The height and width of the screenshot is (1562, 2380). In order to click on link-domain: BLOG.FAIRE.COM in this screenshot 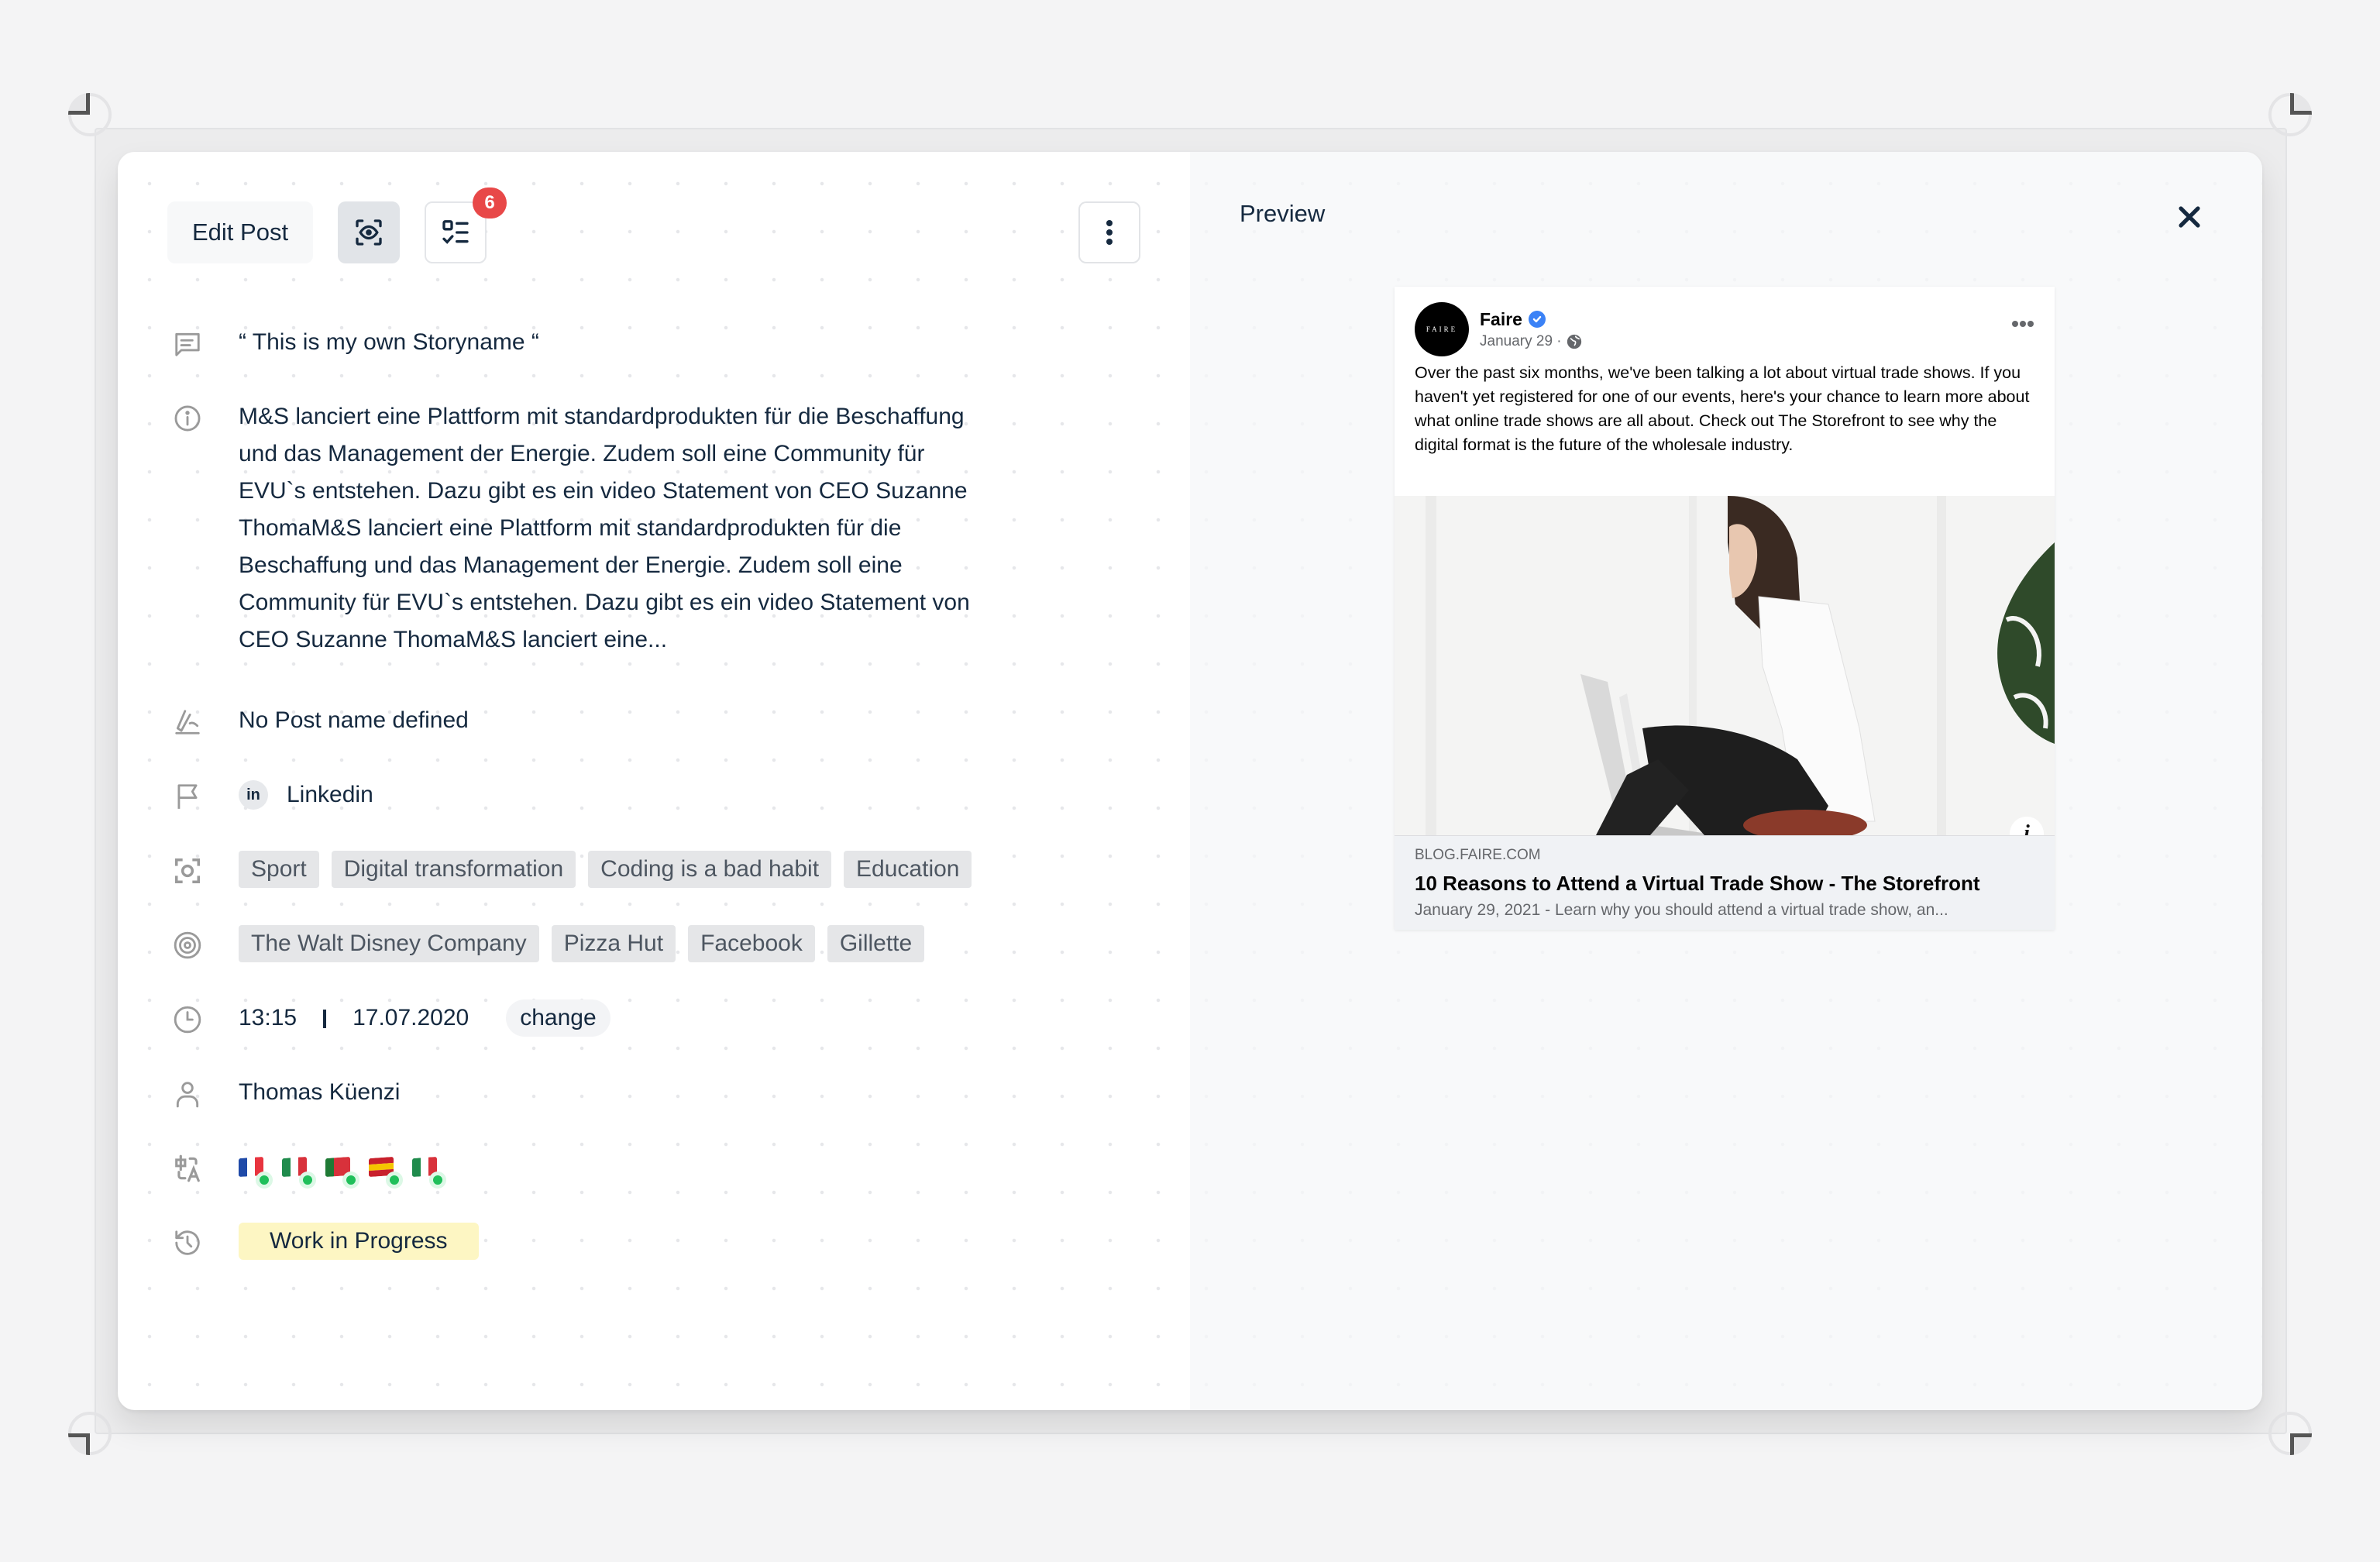, I will do `click(1478, 855)`.